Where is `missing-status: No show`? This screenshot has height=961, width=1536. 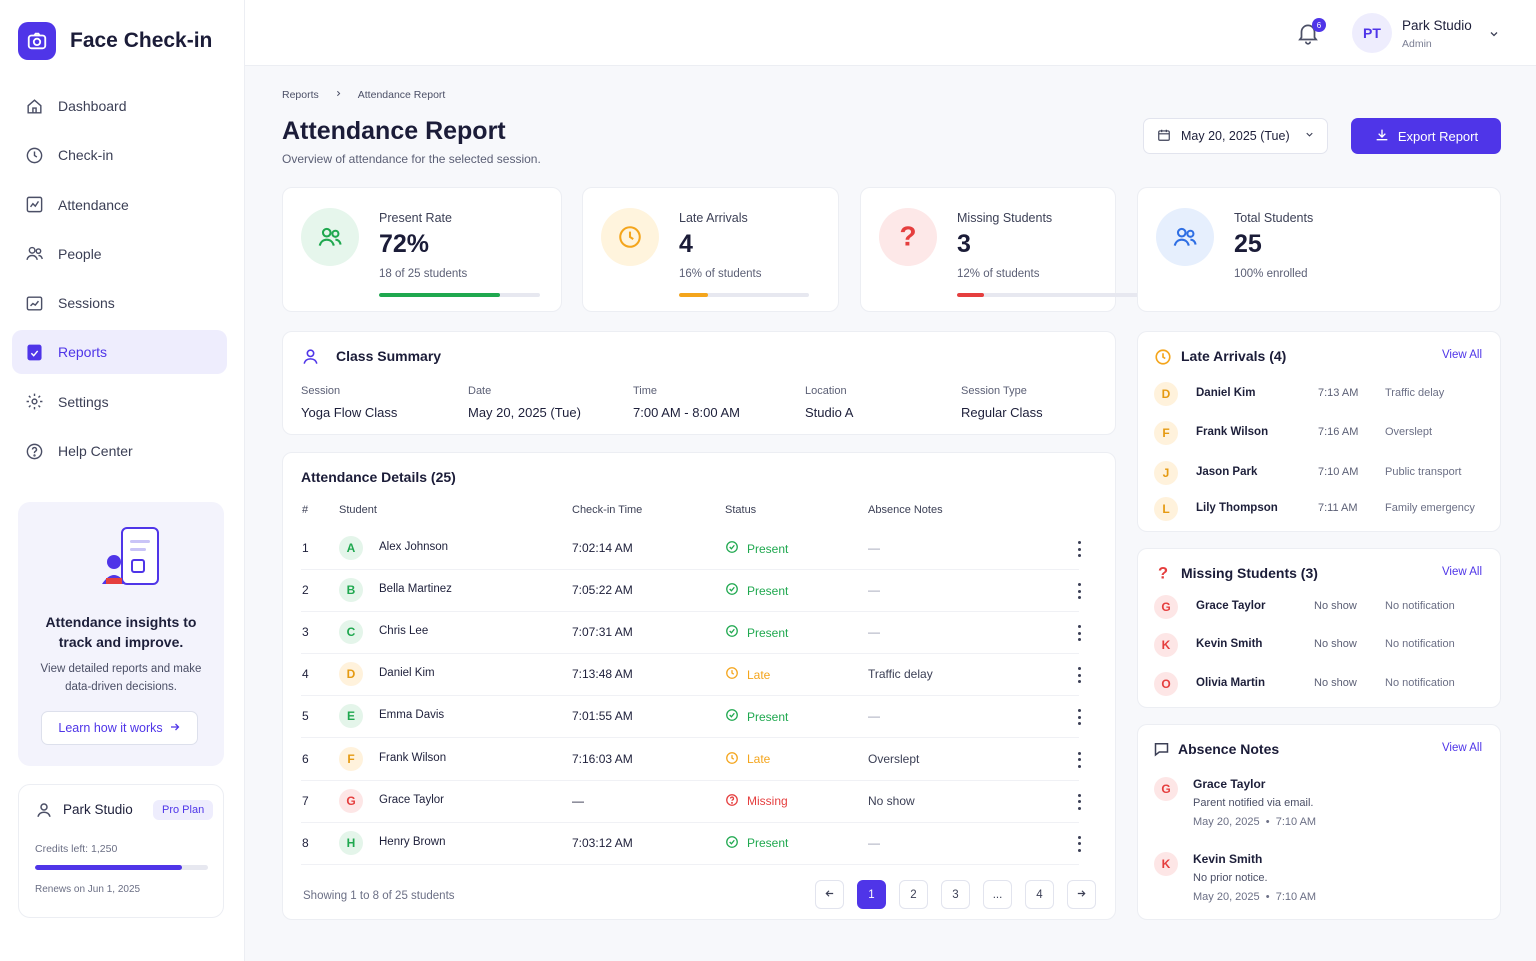
missing-status: No show is located at coordinates (1335, 644).